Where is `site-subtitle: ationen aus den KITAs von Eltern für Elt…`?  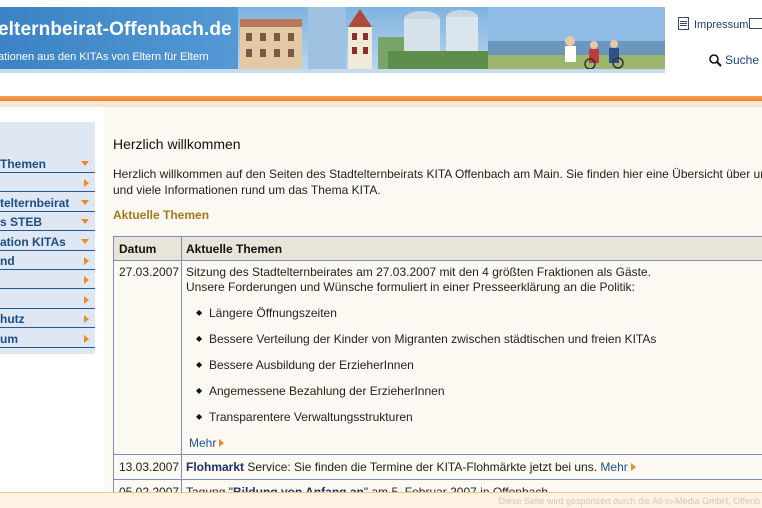
site-subtitle: ationen aus den KITAs von Eltern für Elt… is located at coordinates (104, 57).